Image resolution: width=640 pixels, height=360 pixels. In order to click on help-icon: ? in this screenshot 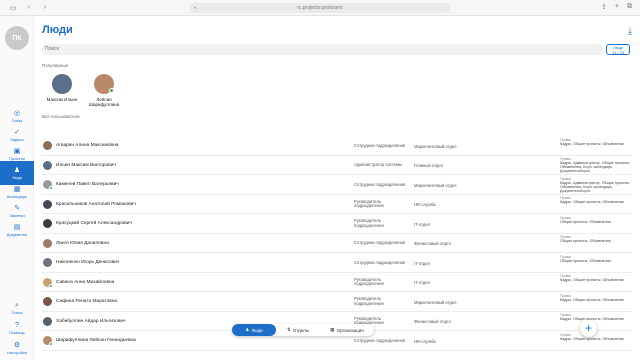, I will do `click(17, 325)`.